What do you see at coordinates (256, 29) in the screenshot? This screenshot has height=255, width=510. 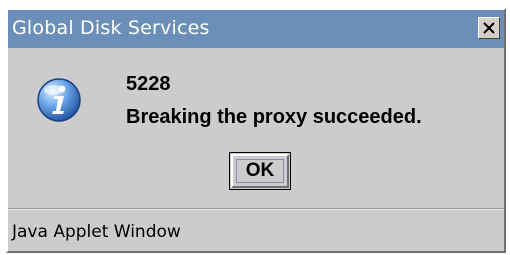 I see `title-bar: Global Disk Services` at bounding box center [256, 29].